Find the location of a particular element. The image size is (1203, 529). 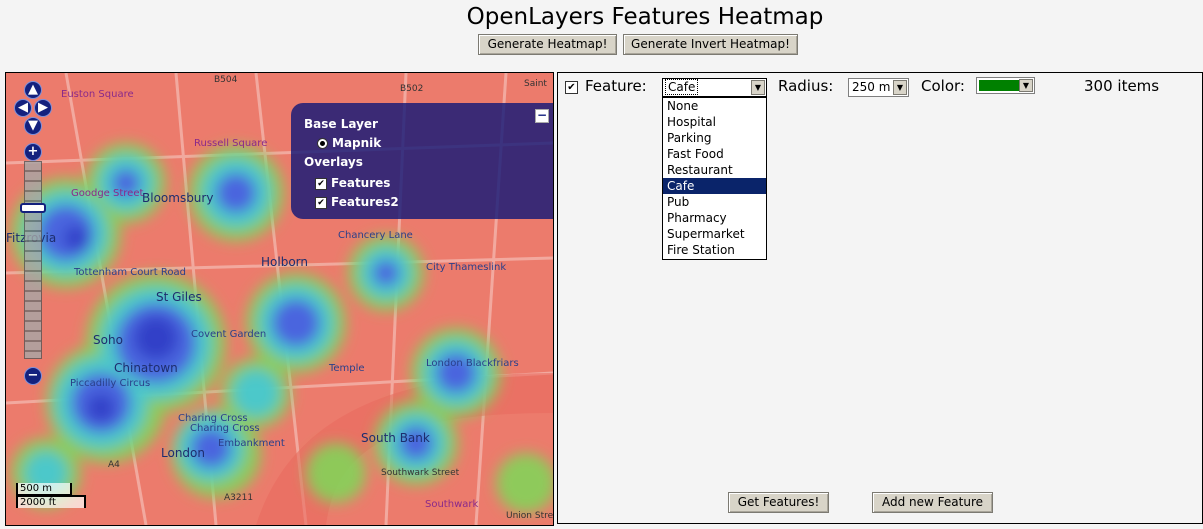

radius-select-value: 250 m is located at coordinates (871, 87).